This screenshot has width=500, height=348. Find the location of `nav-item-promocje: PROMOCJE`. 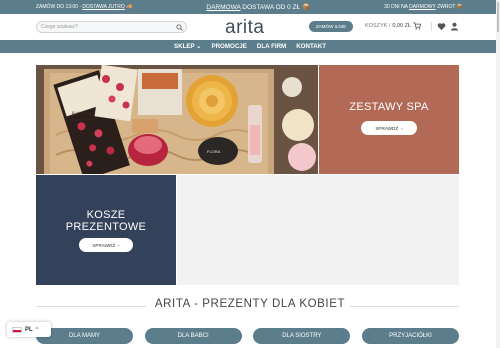

nav-item-promocje: PROMOCJE is located at coordinates (228, 46).